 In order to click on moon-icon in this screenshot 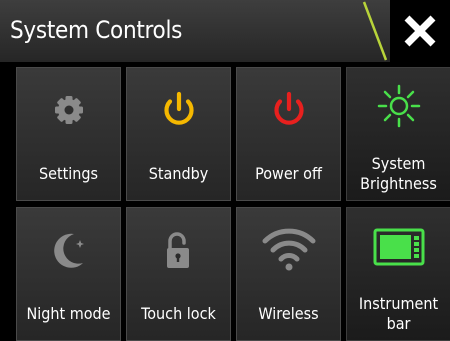, I will do `click(69, 250)`.